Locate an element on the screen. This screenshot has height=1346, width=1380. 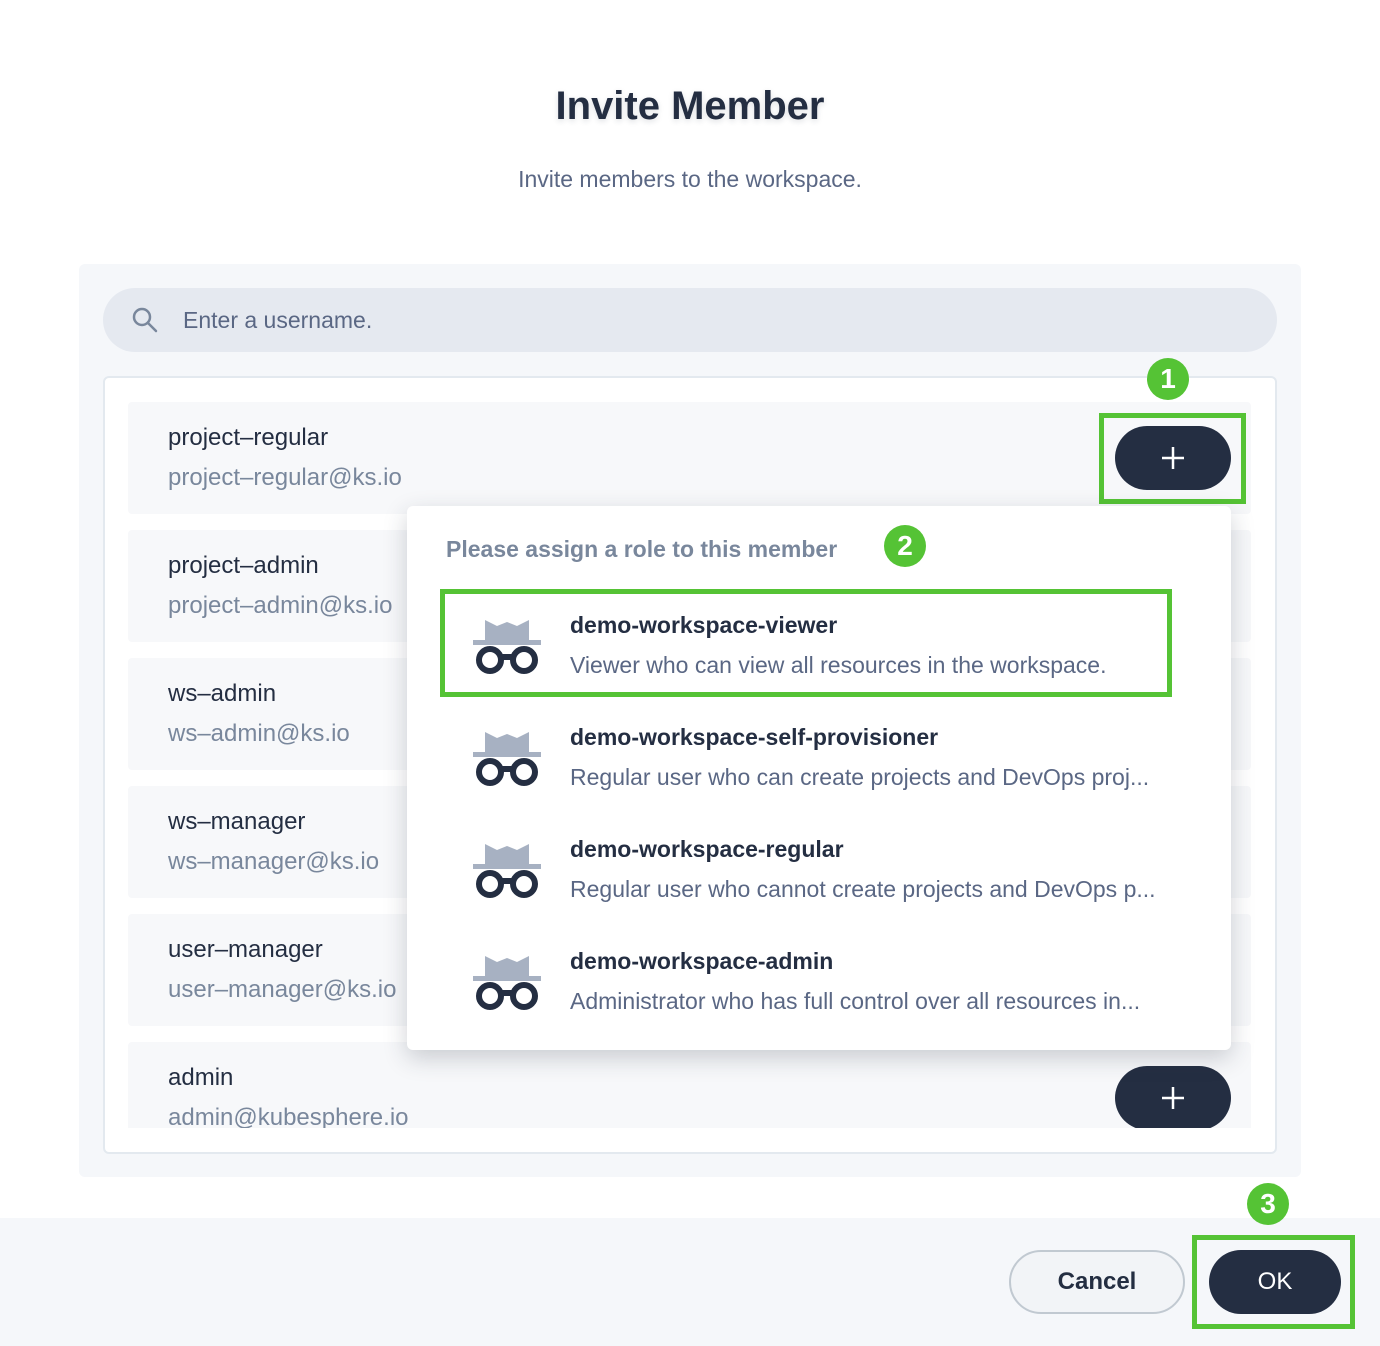
role-name: demo-workspace-self-provisioner is located at coordinates (754, 737).